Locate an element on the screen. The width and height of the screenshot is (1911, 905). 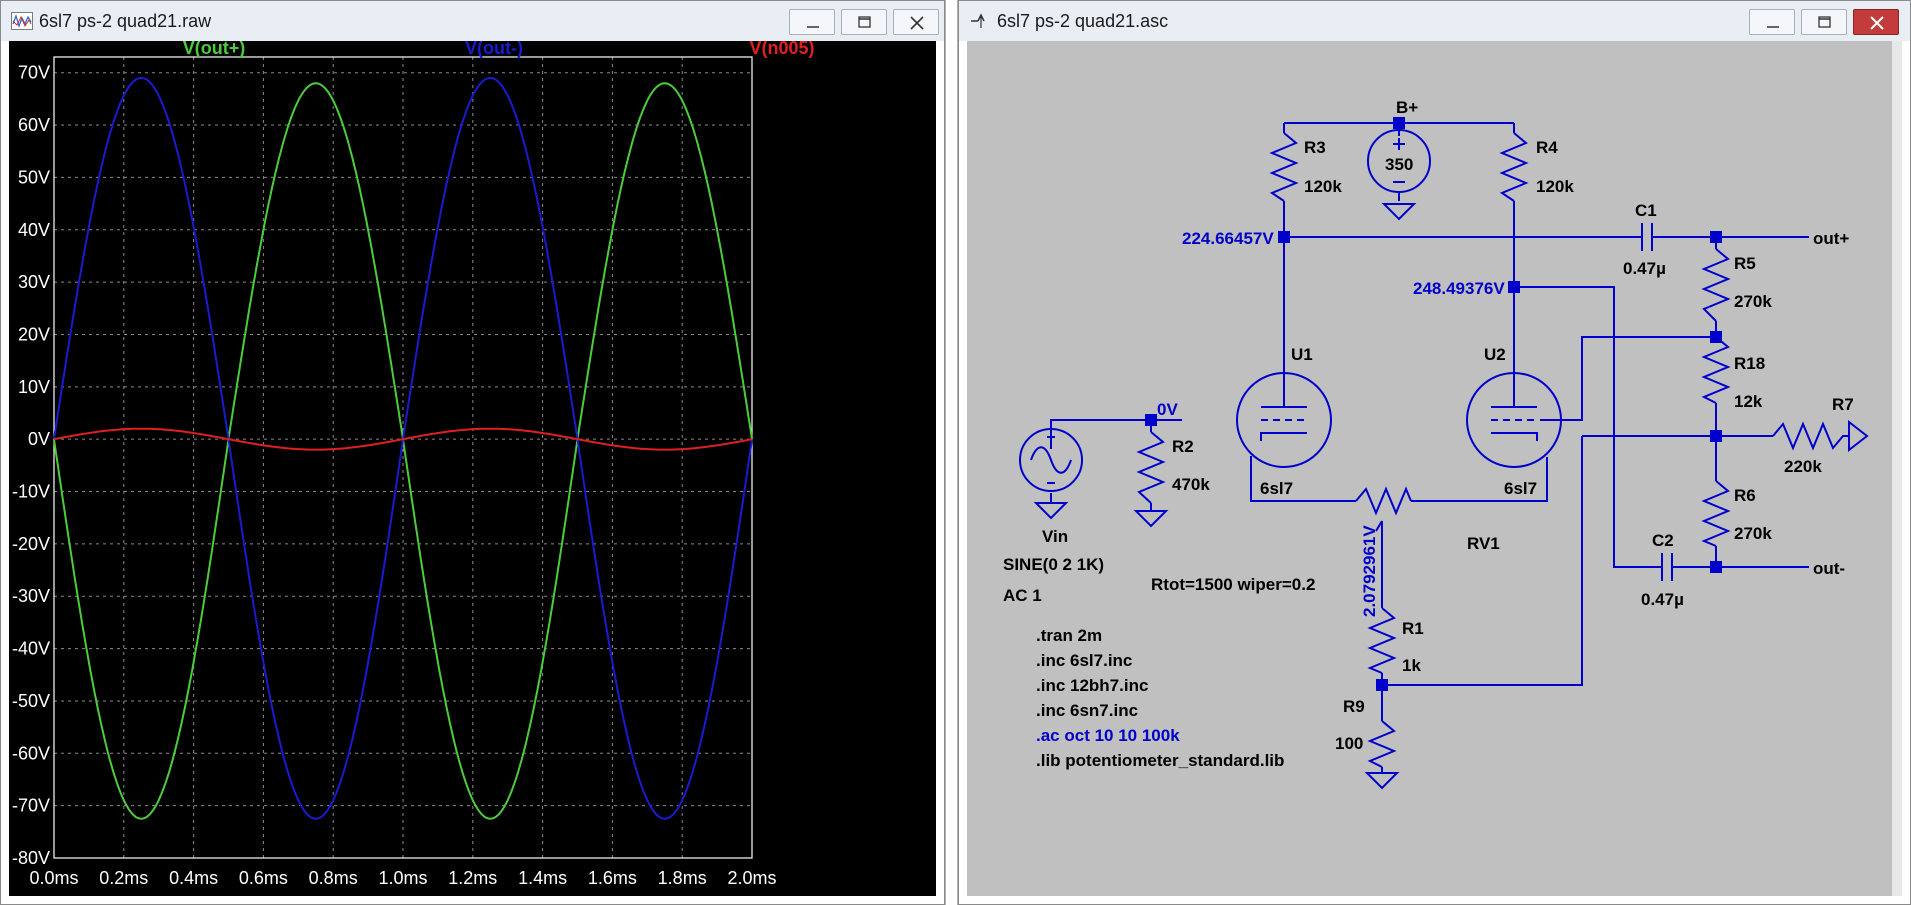
waveform-trace is located at coordinates (403, 439).